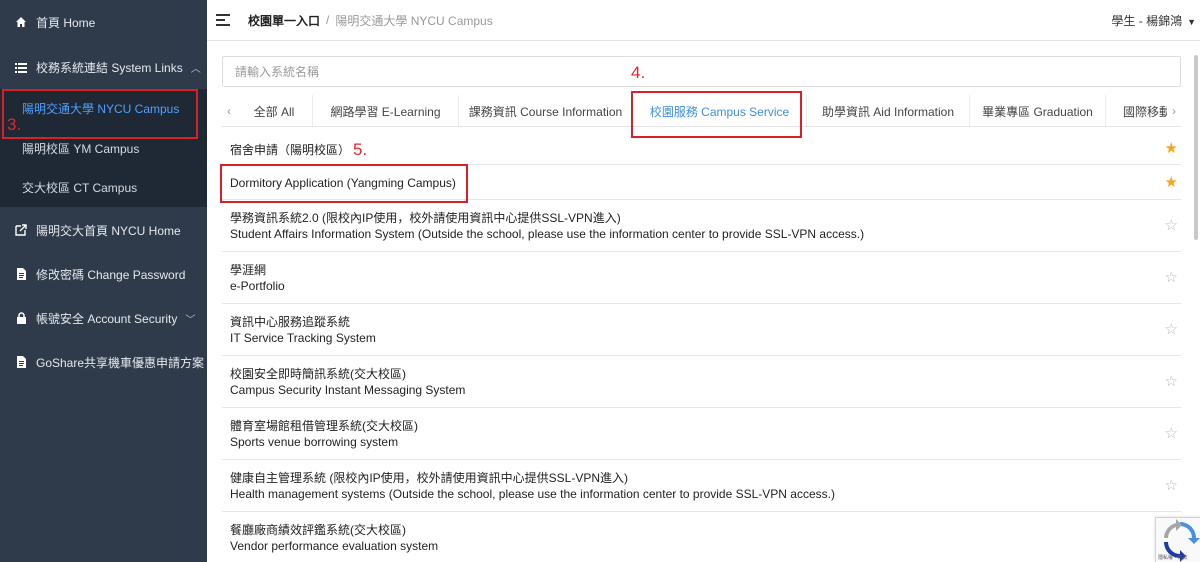 The width and height of the screenshot is (1200, 562). Describe the element at coordinates (1172, 558) in the screenshot. I see `recaptcha-terms-text: 隱私權 - 條款` at that location.